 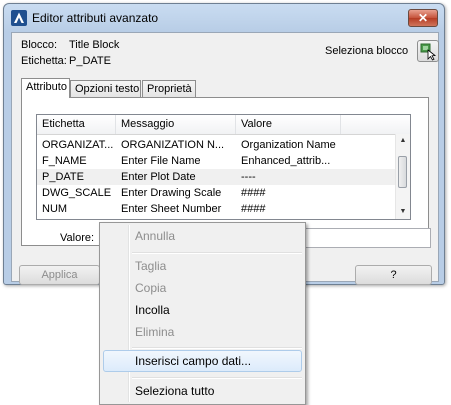 What do you see at coordinates (288, 145) in the screenshot?
I see `cell-value: Organization Name` at bounding box center [288, 145].